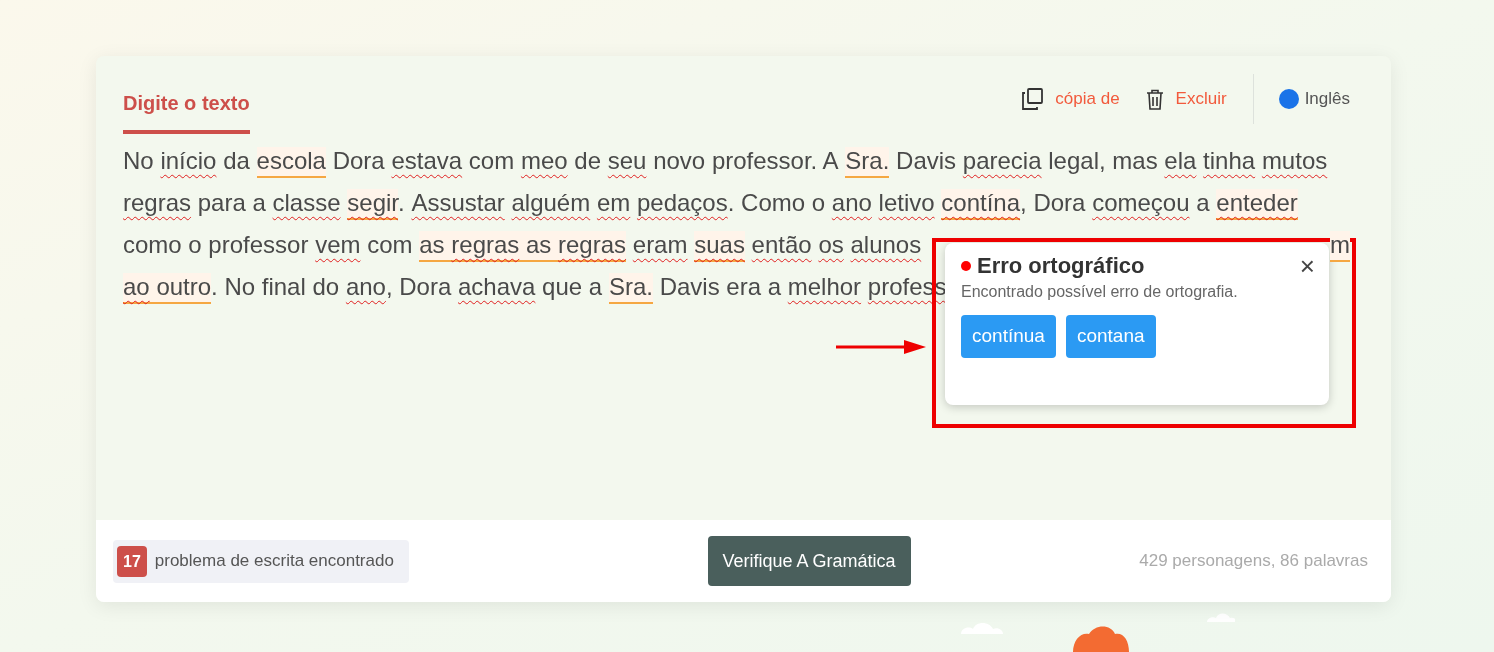 The width and height of the screenshot is (1494, 652). I want to click on misspelled-word: classe, so click(303, 202).